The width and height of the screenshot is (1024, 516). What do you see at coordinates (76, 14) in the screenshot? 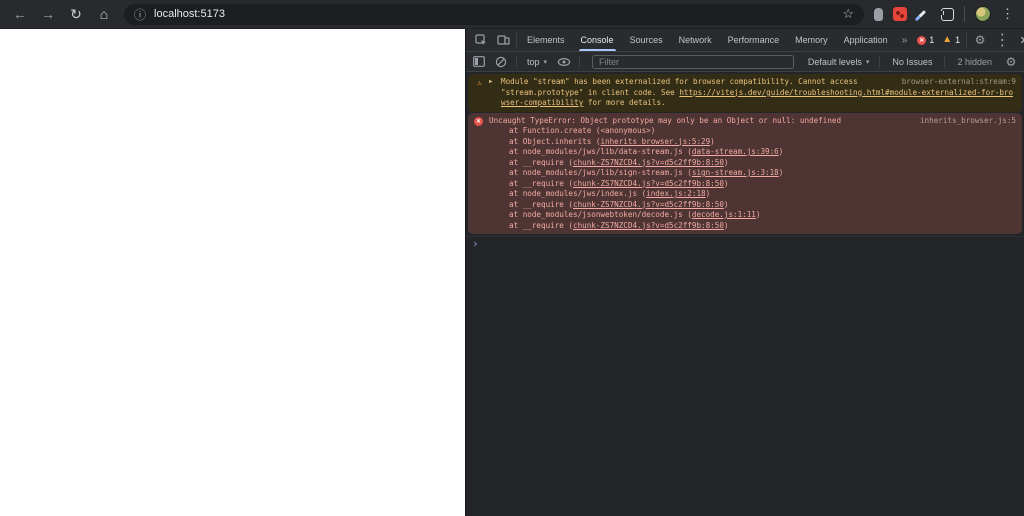
I see `reload-button: ↻` at bounding box center [76, 14].